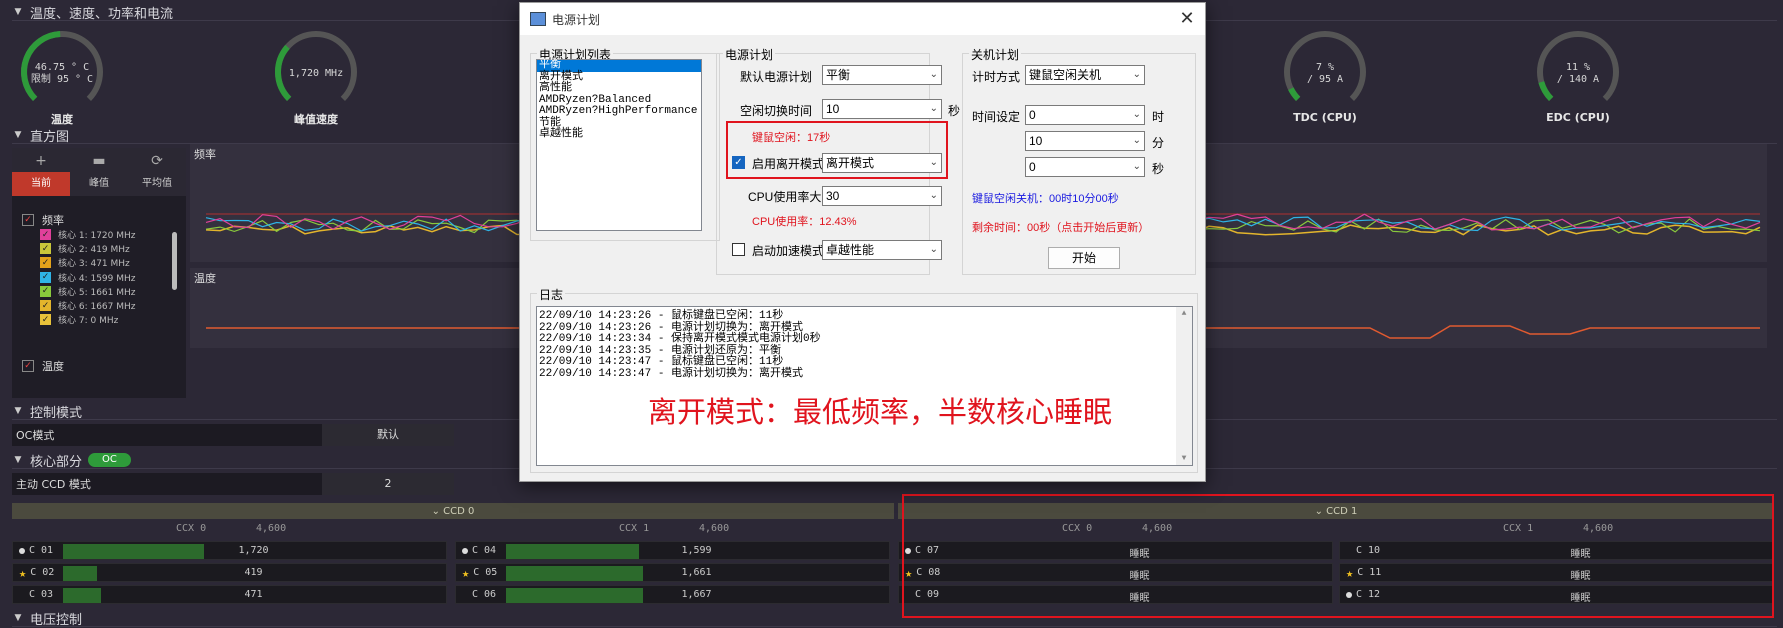 This screenshot has width=1783, height=628. Describe the element at coordinates (85, 262) in the screenshot. I see `core-legend-item: ✓ 核心 3: 471 MHz` at that location.